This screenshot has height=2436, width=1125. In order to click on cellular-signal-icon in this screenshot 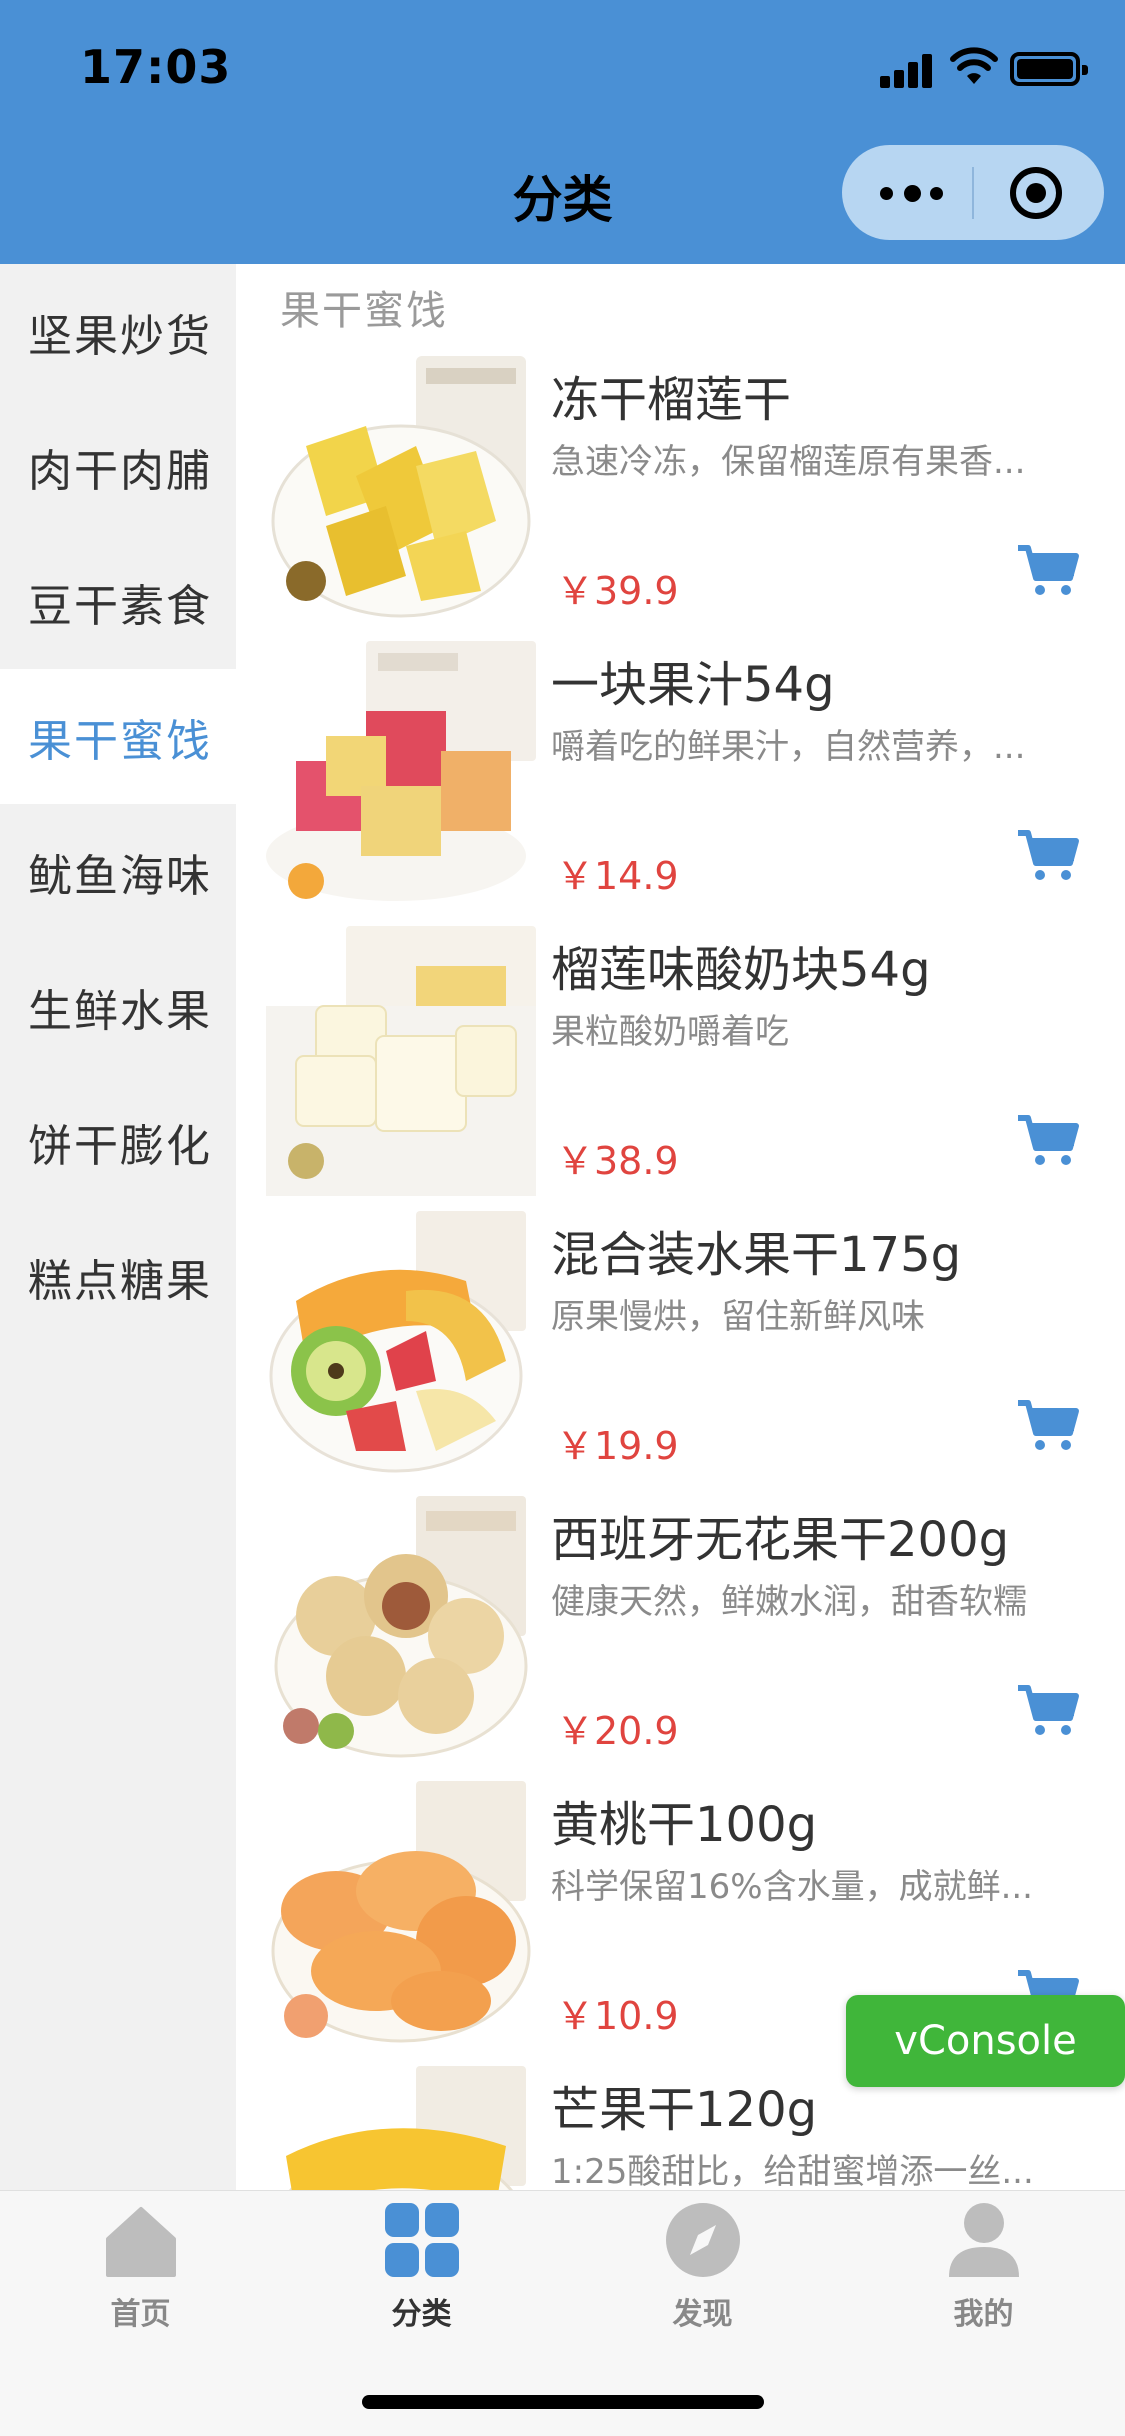, I will do `click(908, 70)`.